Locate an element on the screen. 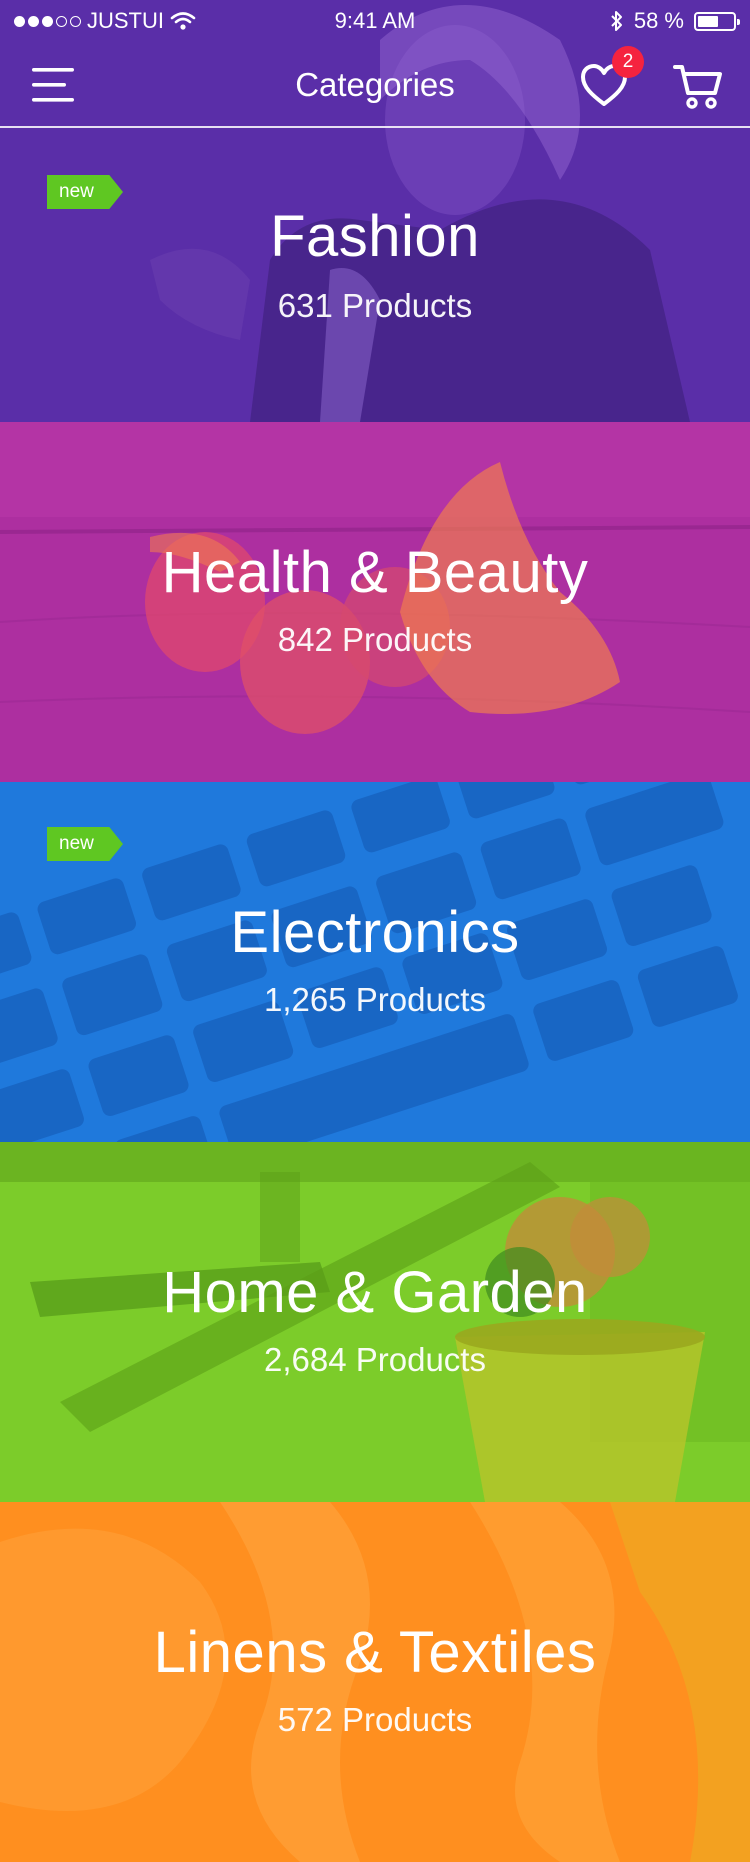  category-product-count: 572 Products is located at coordinates (375, 1719).